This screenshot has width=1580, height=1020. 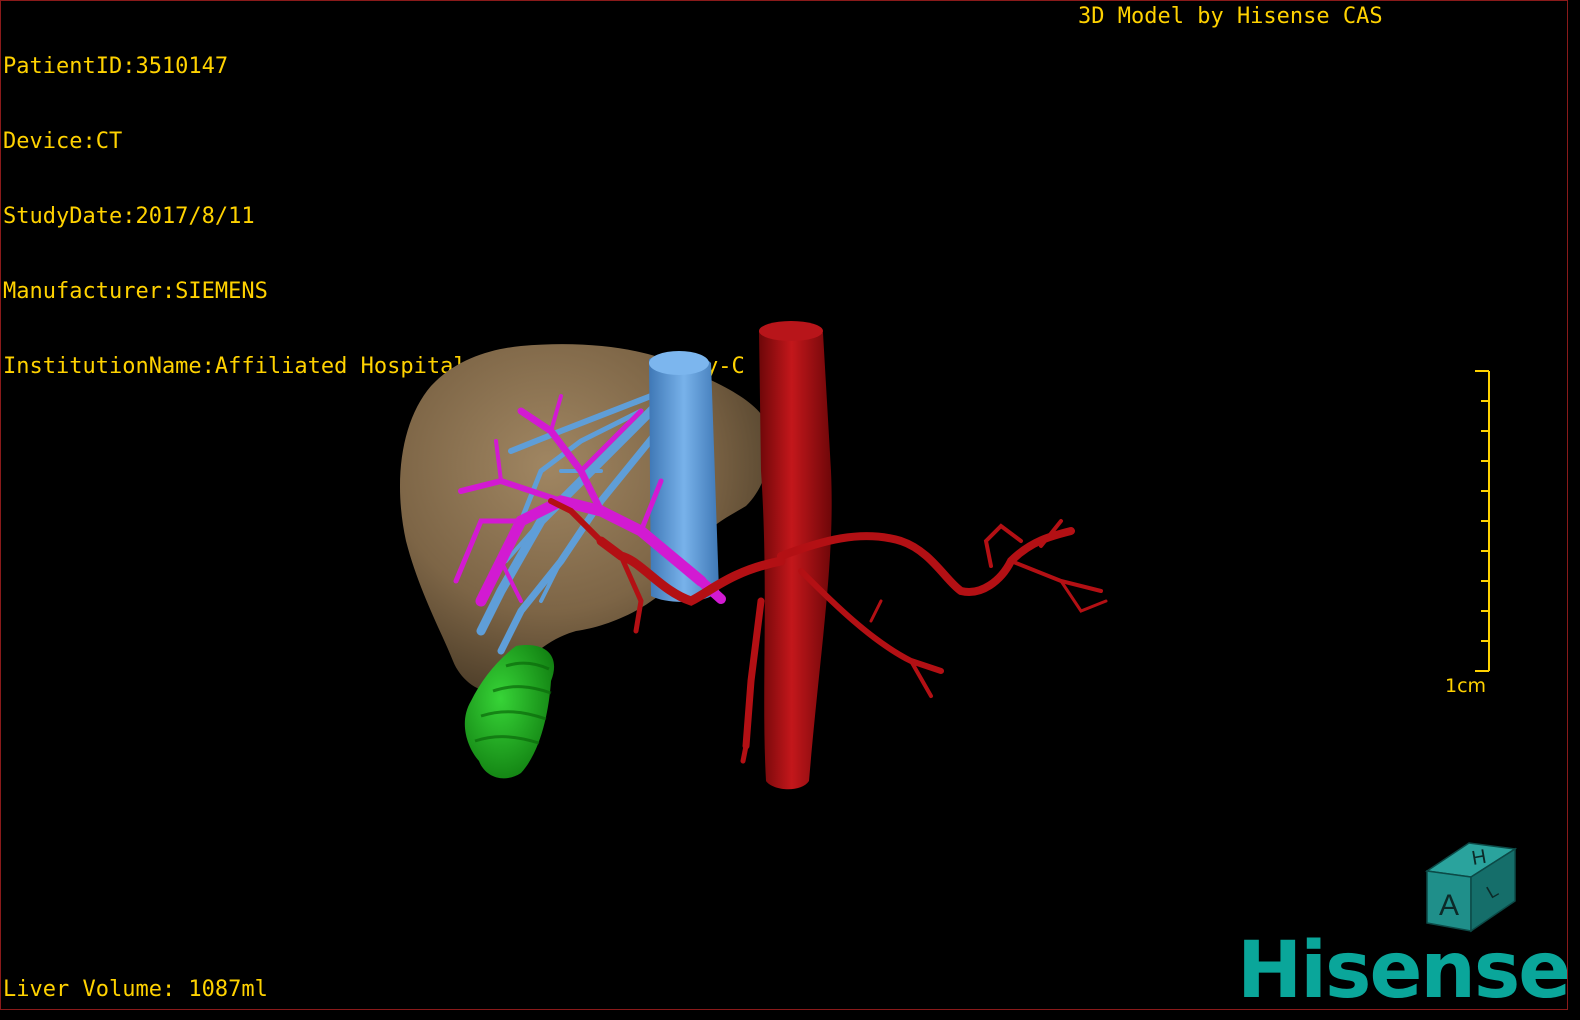 What do you see at coordinates (135, 989) in the screenshot?
I see `liver-volume: Liver Volume: 1087ml` at bounding box center [135, 989].